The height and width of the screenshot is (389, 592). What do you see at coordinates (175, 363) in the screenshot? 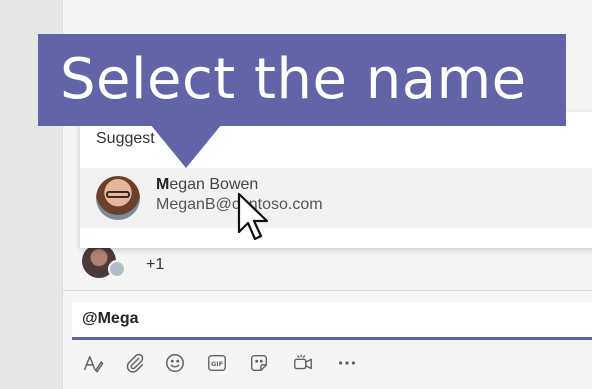
I see `emoji-icon` at bounding box center [175, 363].